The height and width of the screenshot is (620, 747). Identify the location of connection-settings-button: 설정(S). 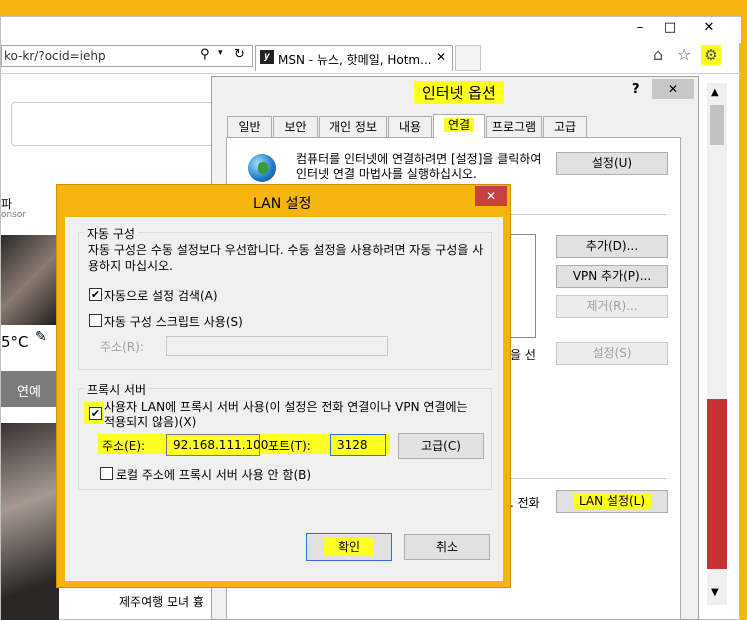
(612, 353).